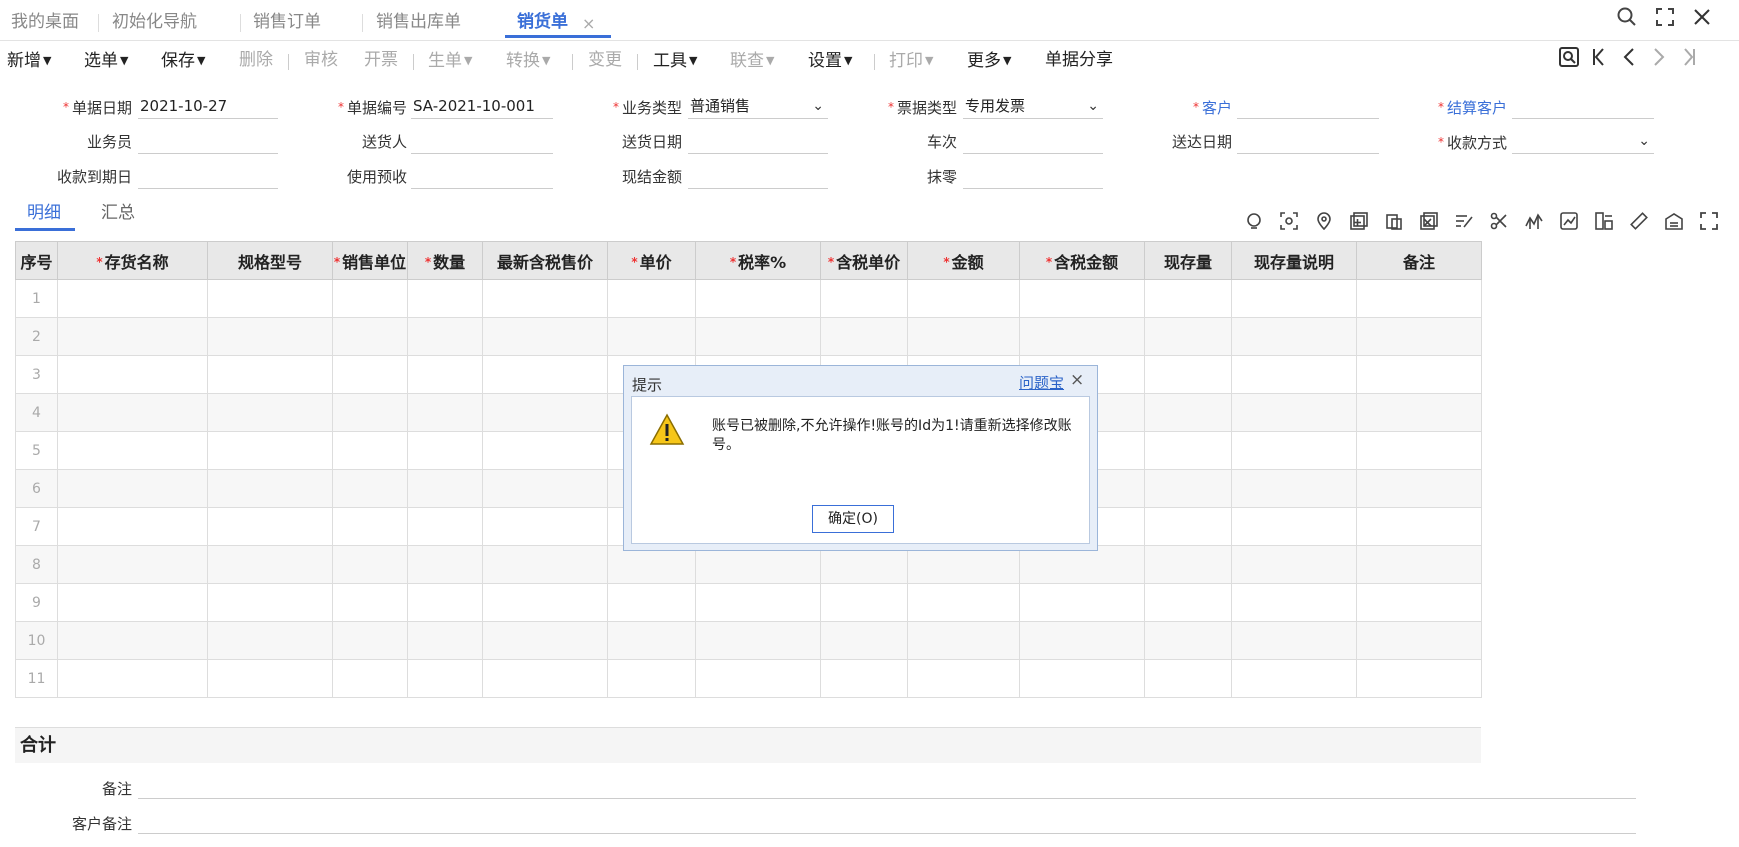 This screenshot has width=1739, height=847. I want to click on search-icon, so click(1627, 20).